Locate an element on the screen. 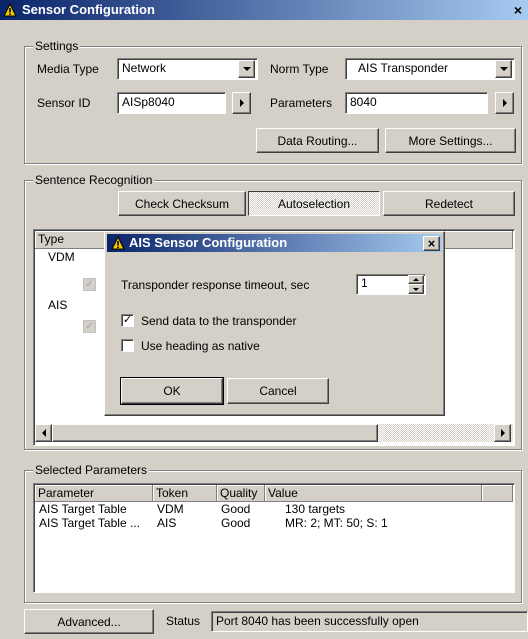 The height and width of the screenshot is (639, 528). timeout-down-button is located at coordinates (416, 289).